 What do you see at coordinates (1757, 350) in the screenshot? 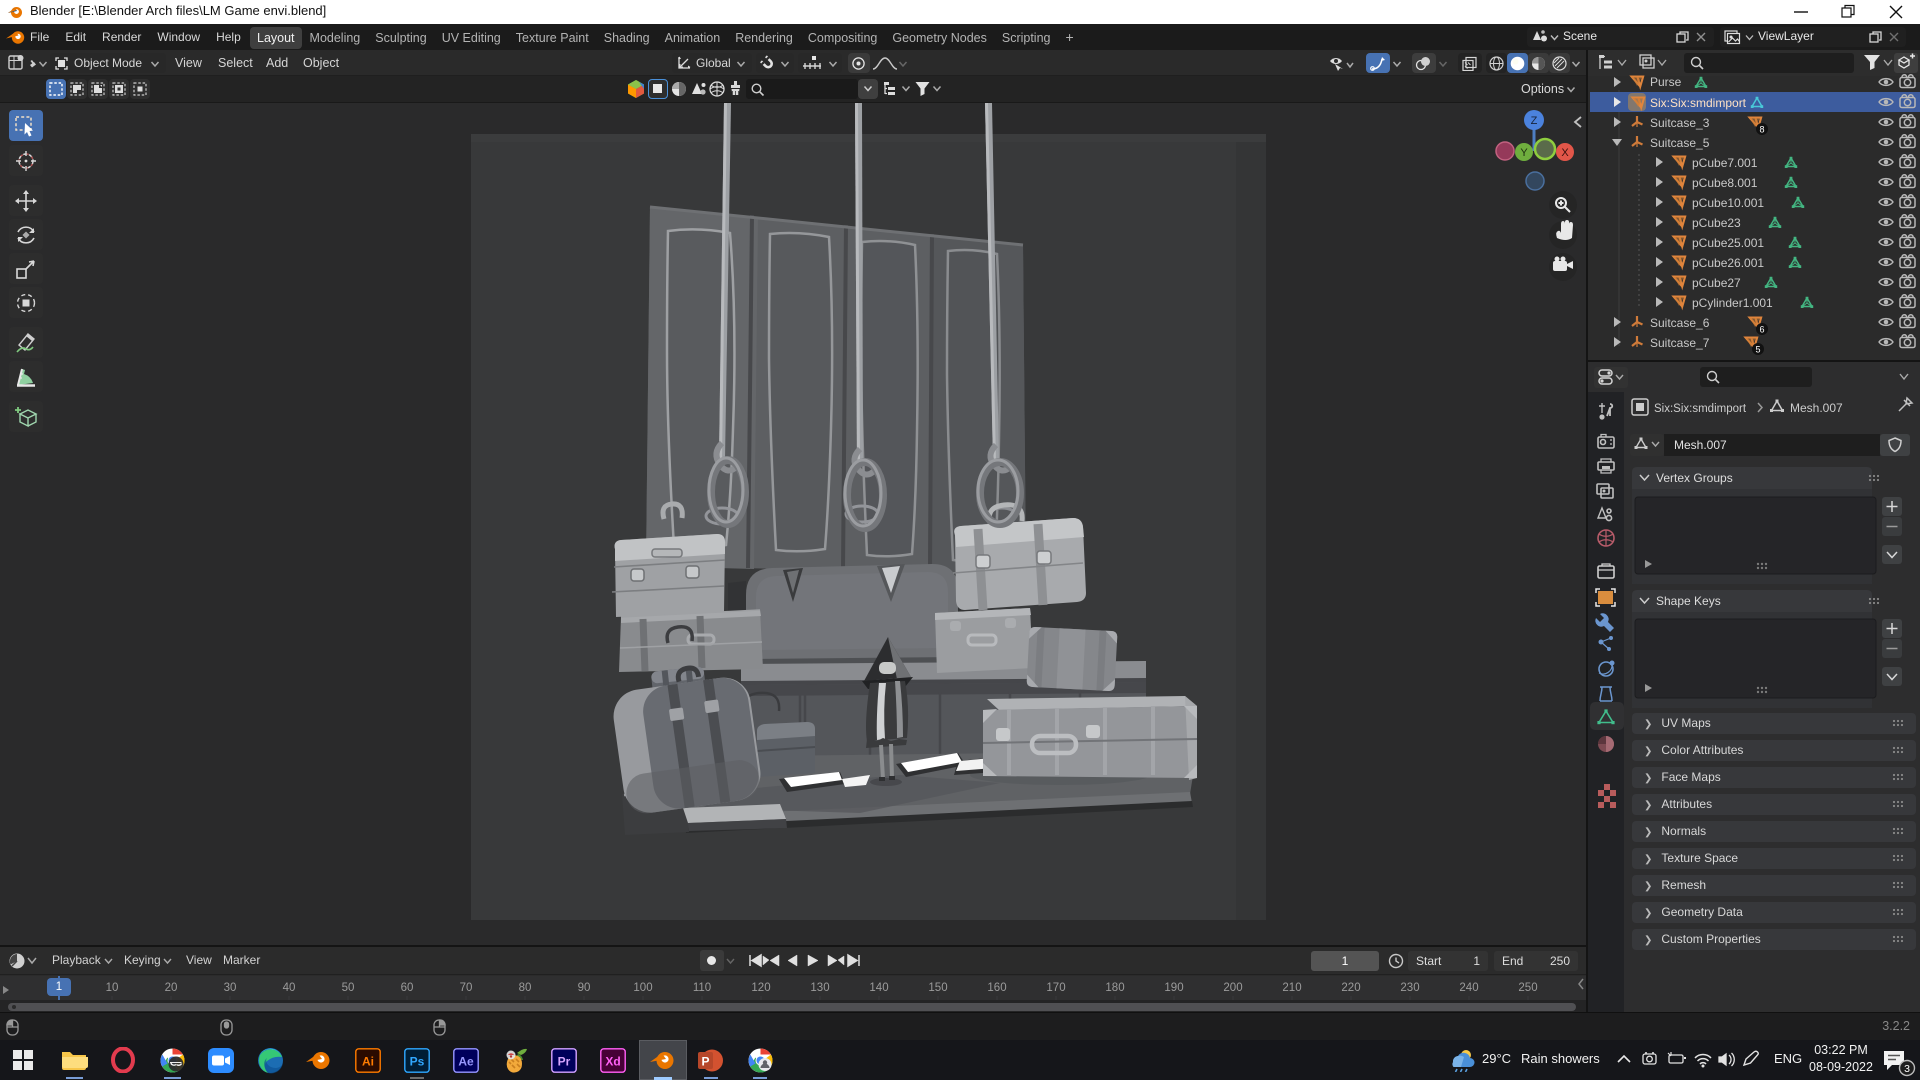
I see `svg-text: 5` at bounding box center [1757, 350].